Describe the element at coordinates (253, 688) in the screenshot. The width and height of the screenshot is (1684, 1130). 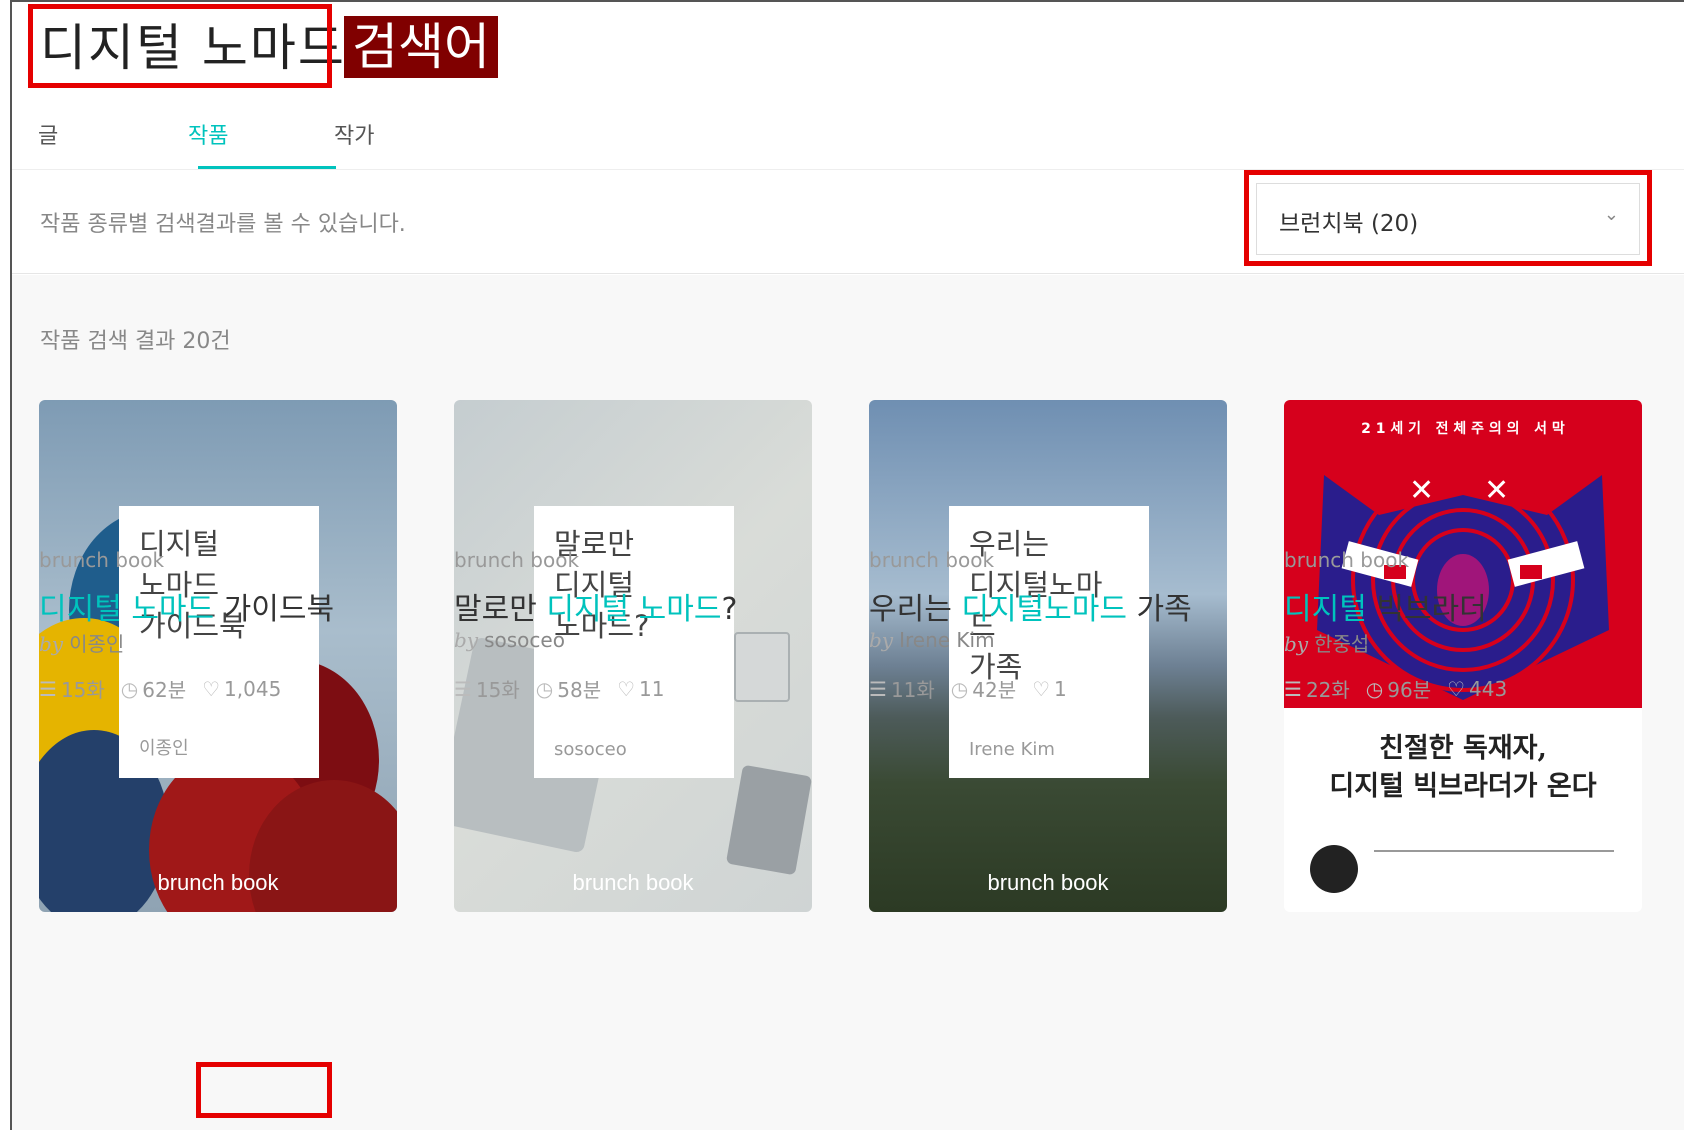
I see `likes-value: 1,045` at that location.